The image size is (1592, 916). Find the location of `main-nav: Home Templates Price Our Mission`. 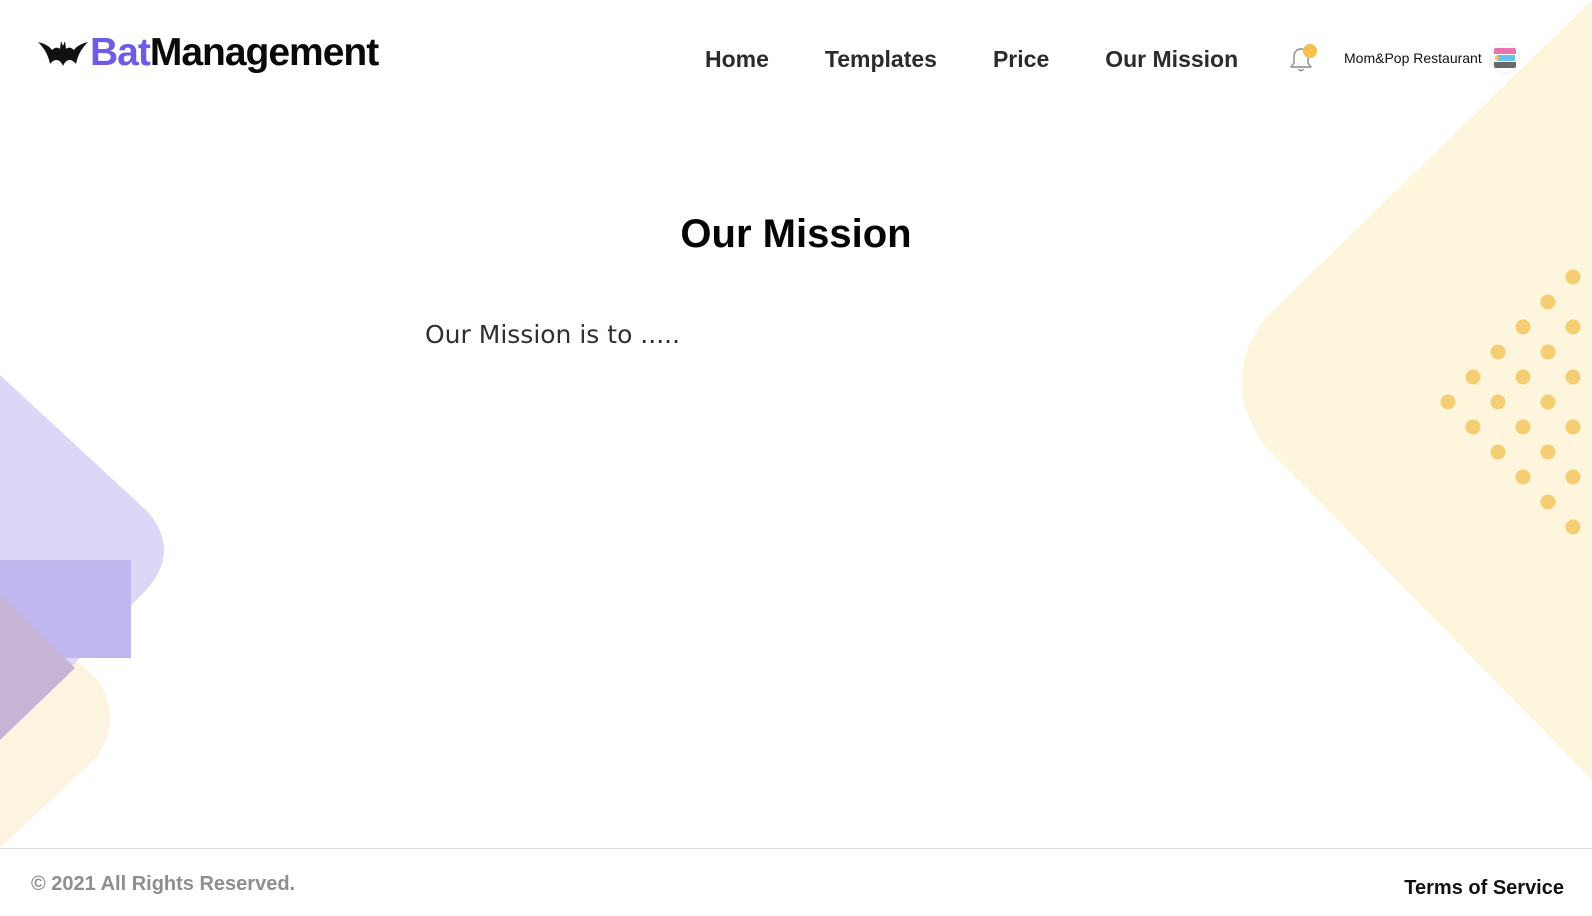

main-nav: Home Templates Price Our Mission is located at coordinates (999, 59).